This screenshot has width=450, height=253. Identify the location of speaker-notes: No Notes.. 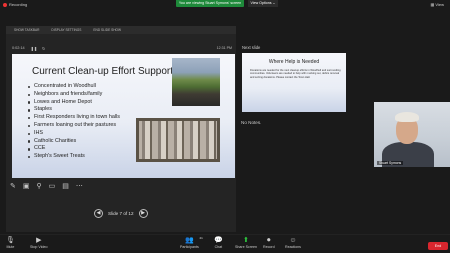
(251, 122).